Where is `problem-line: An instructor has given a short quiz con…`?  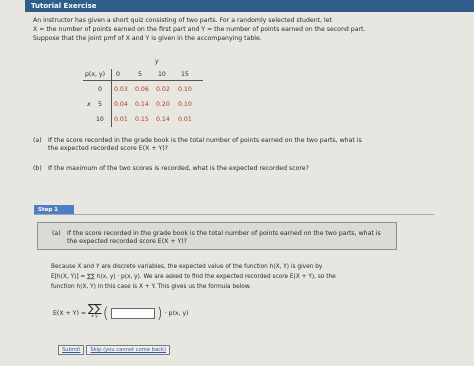
problem-line: An instructor has given a short quiz con… is located at coordinates (182, 20).